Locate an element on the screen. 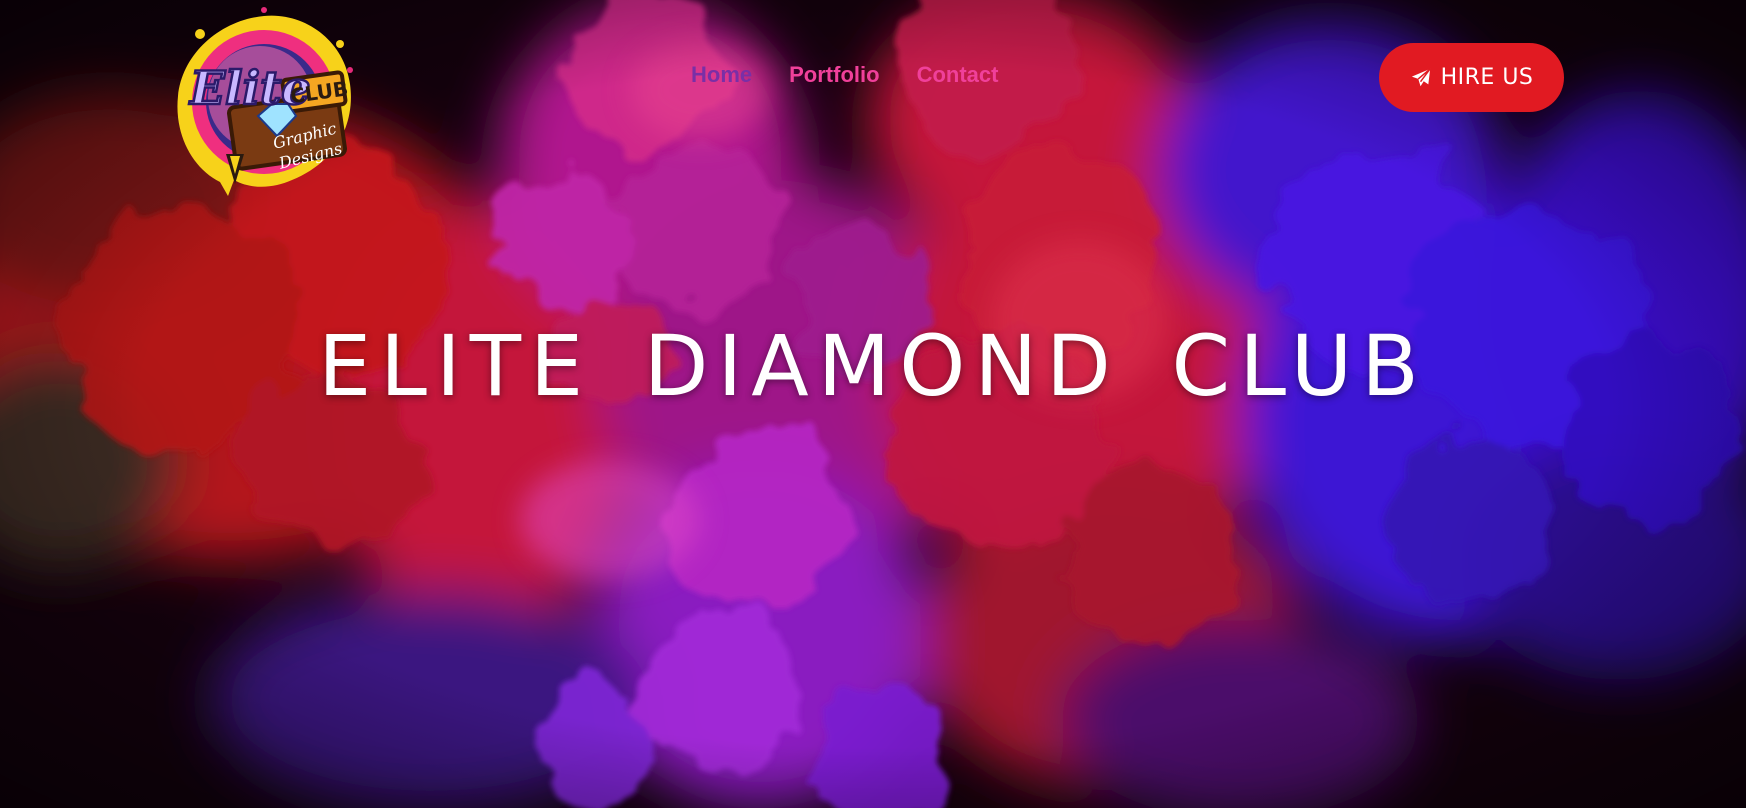 This screenshot has height=812, width=1746. hire-us-button: HIRE US is located at coordinates (1471, 77).